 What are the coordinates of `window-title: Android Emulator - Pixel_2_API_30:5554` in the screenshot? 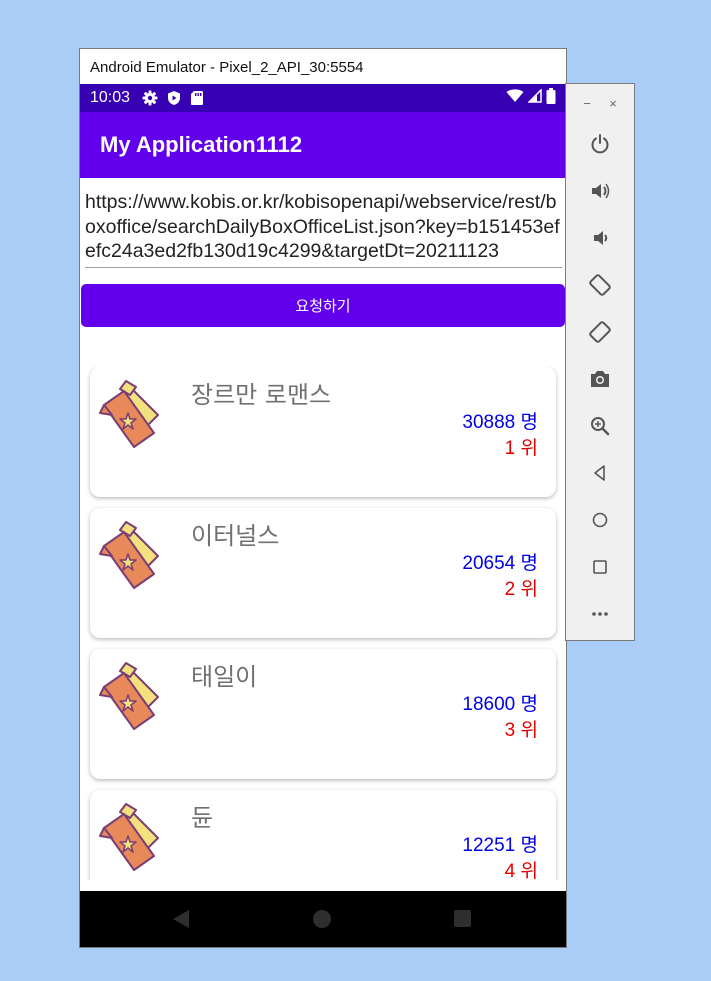 It's located at (227, 67).